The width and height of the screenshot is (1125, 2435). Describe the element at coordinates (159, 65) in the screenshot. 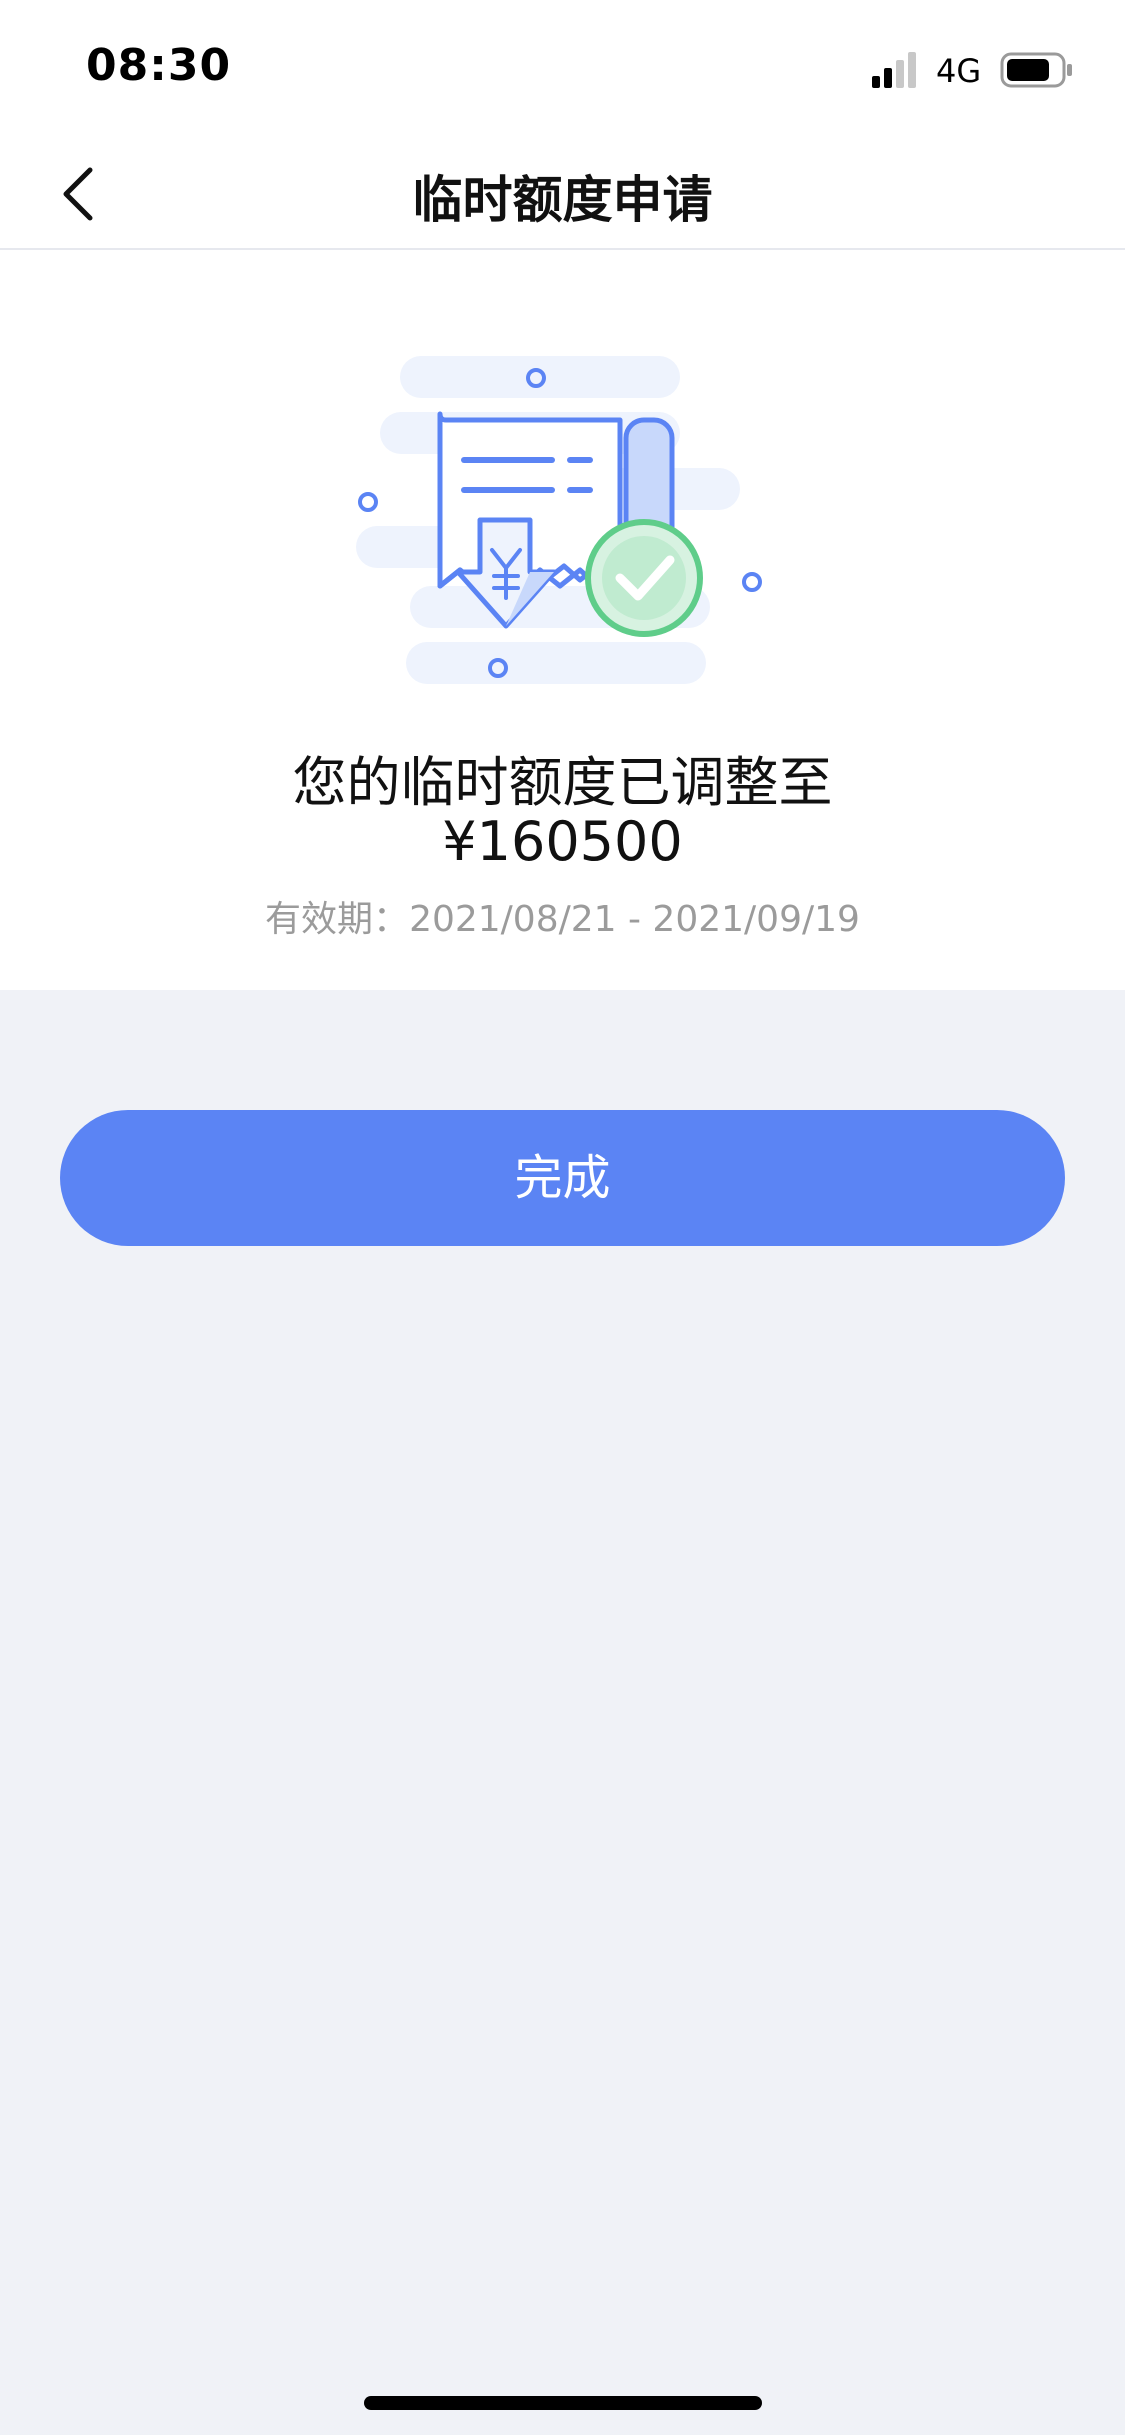

I see `status-time: 08:30` at that location.